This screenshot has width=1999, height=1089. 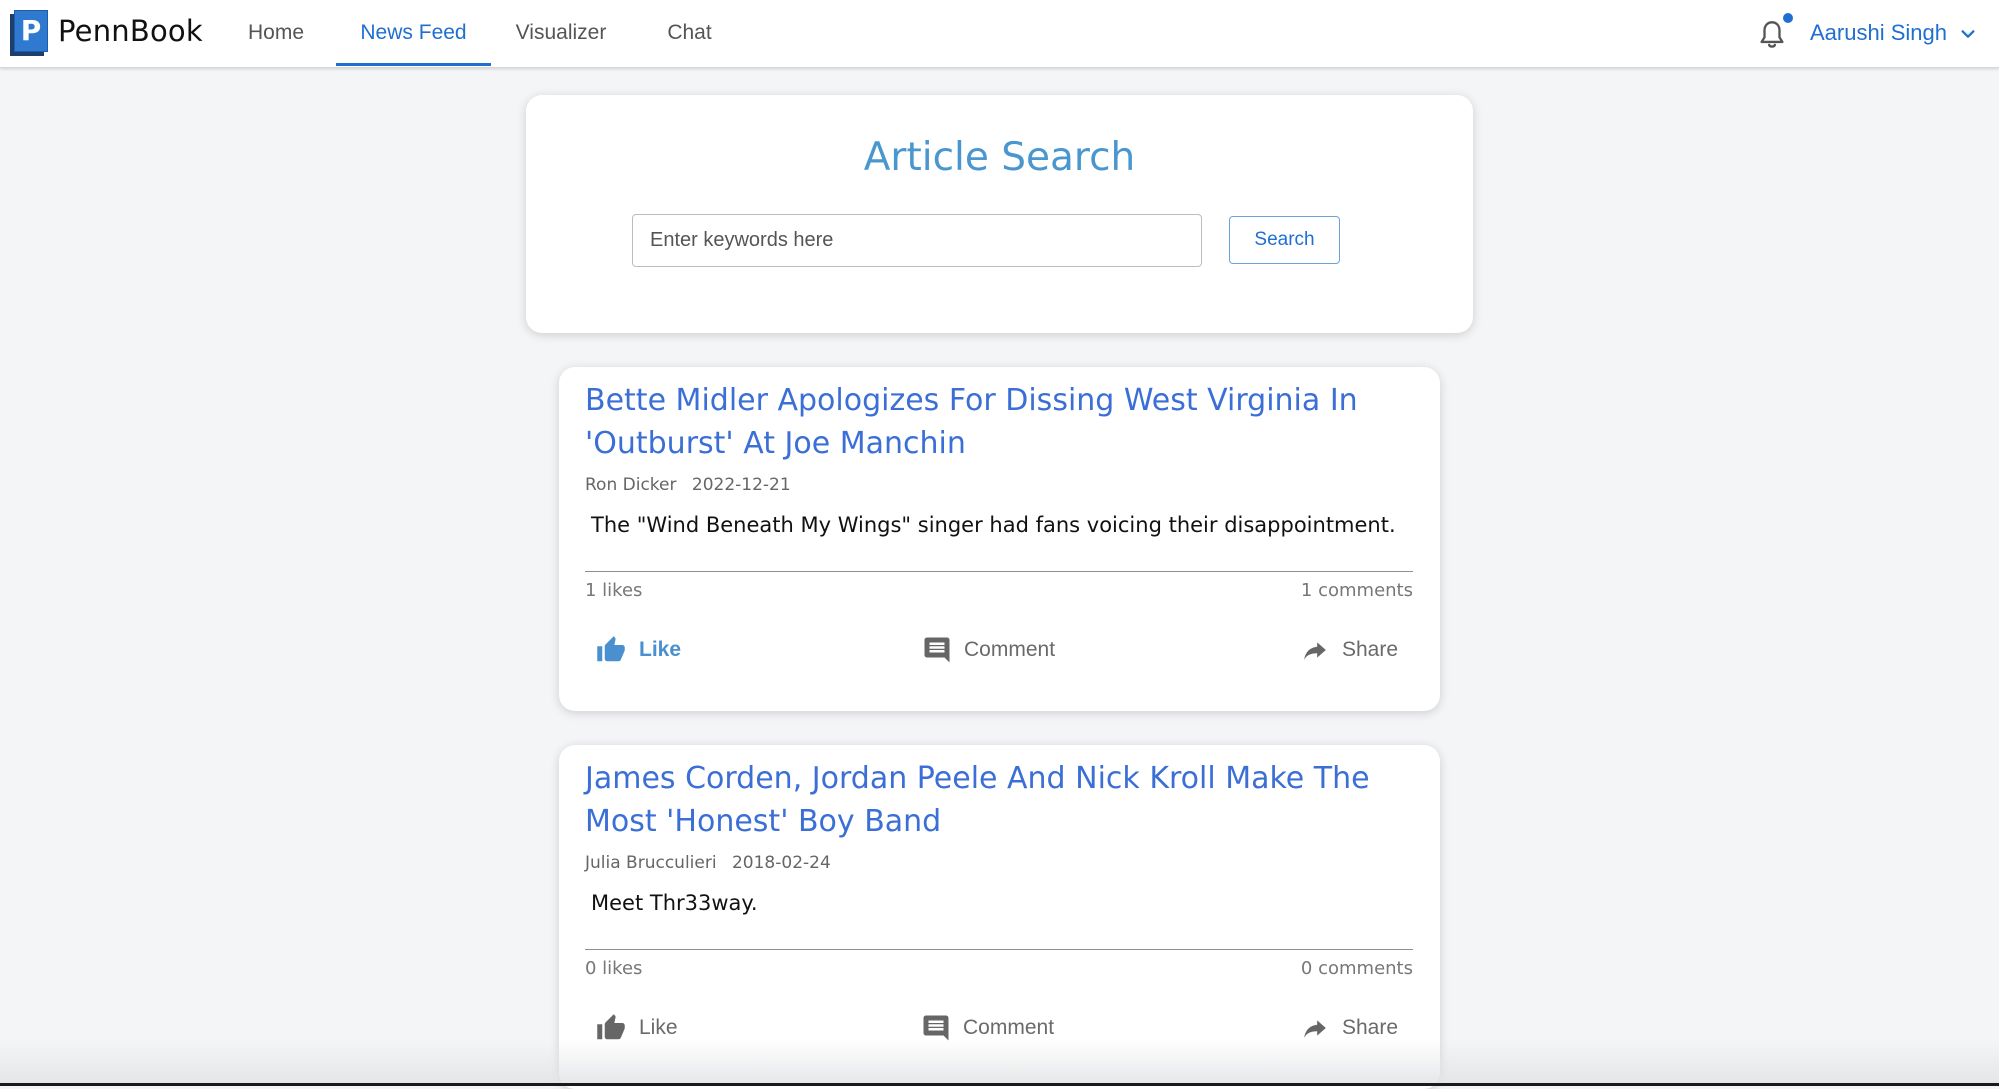 What do you see at coordinates (1788, 18) in the screenshot?
I see `notification-dot` at bounding box center [1788, 18].